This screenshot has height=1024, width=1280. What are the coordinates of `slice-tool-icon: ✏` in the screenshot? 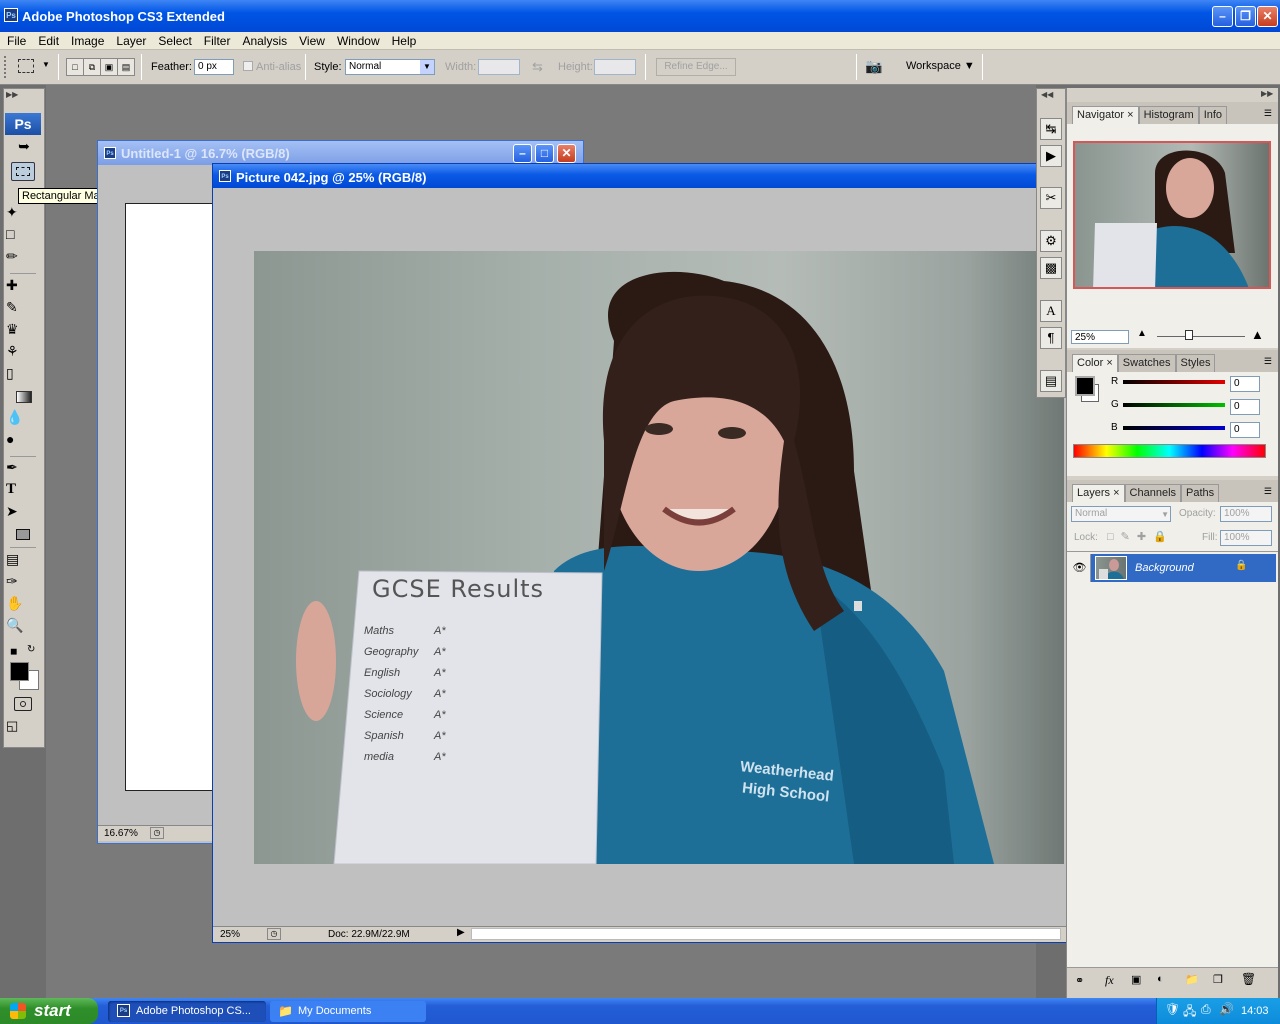 It's located at (24, 256).